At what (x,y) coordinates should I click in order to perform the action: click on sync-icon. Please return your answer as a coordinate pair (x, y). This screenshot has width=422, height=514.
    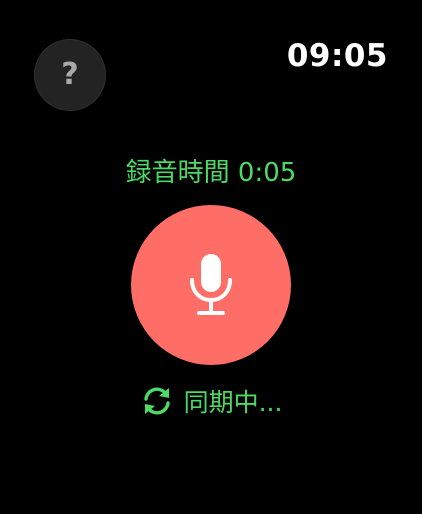
    Looking at the image, I should click on (156, 401).